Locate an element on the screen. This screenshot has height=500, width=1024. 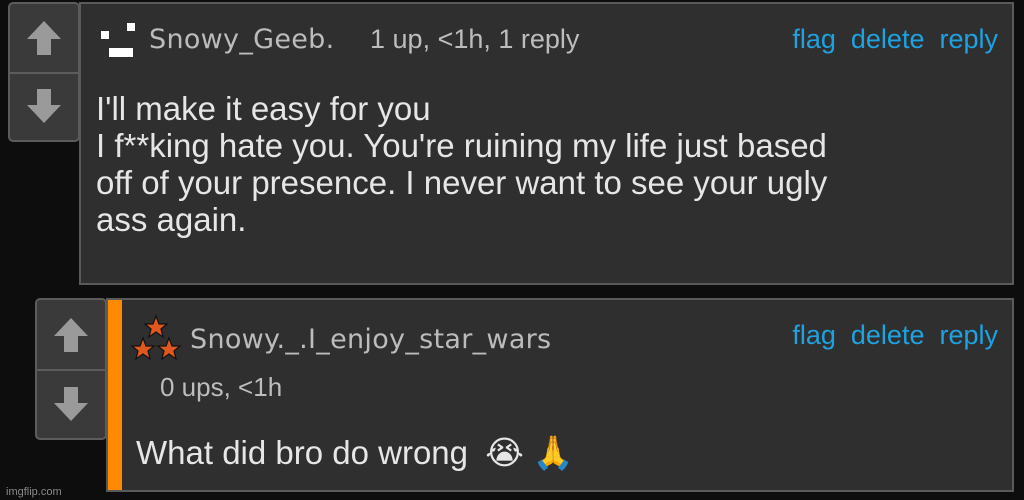
pixel-blocks-icon is located at coordinates (118, 40).